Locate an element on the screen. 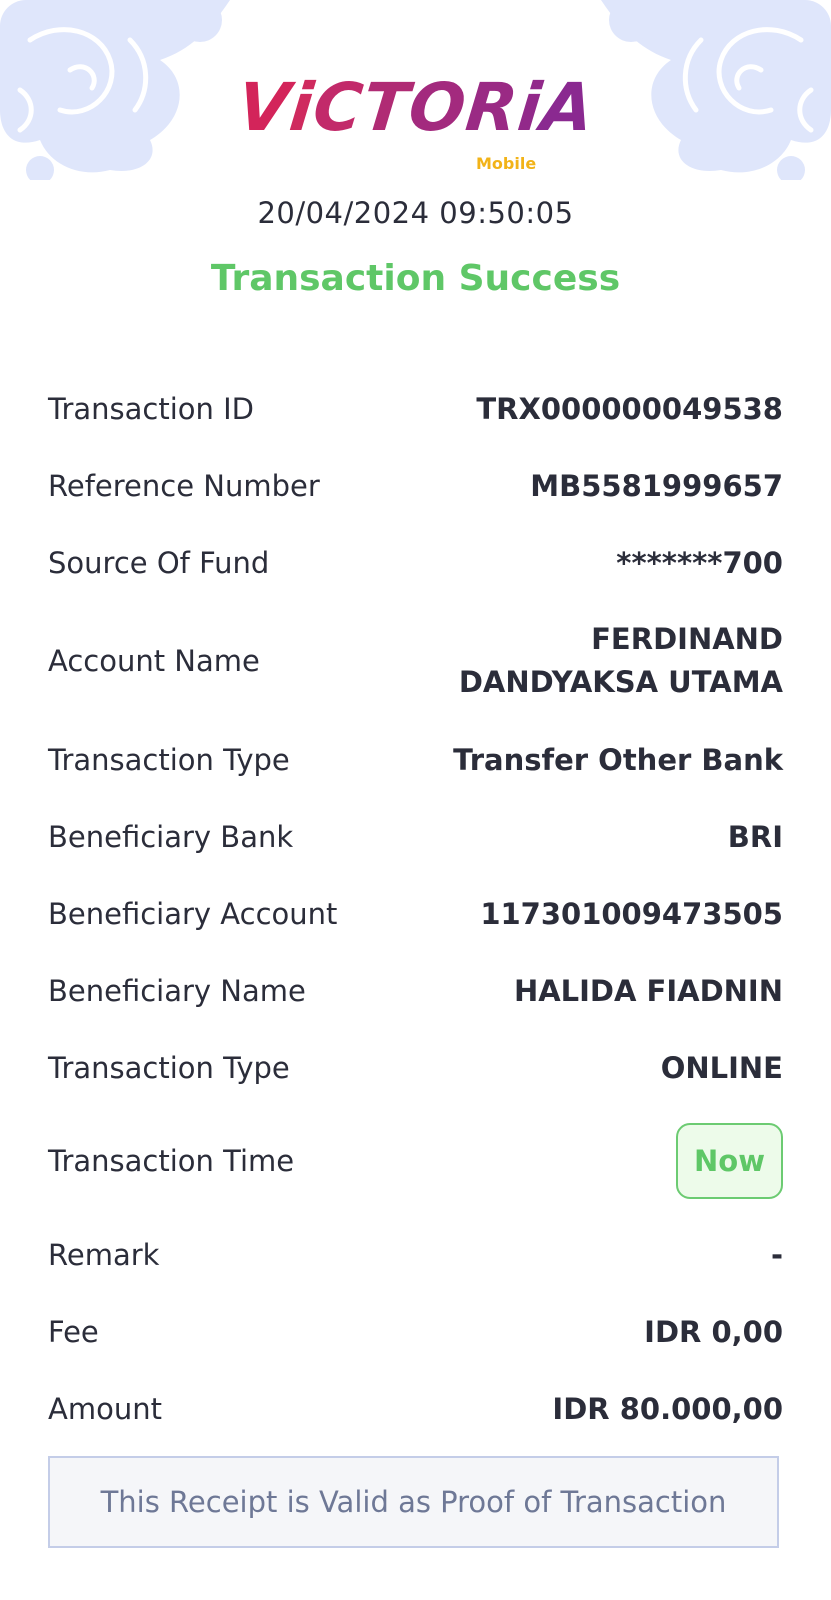  row-transaction-type: Transaction Type Transfer Other Bank is located at coordinates (415, 759).